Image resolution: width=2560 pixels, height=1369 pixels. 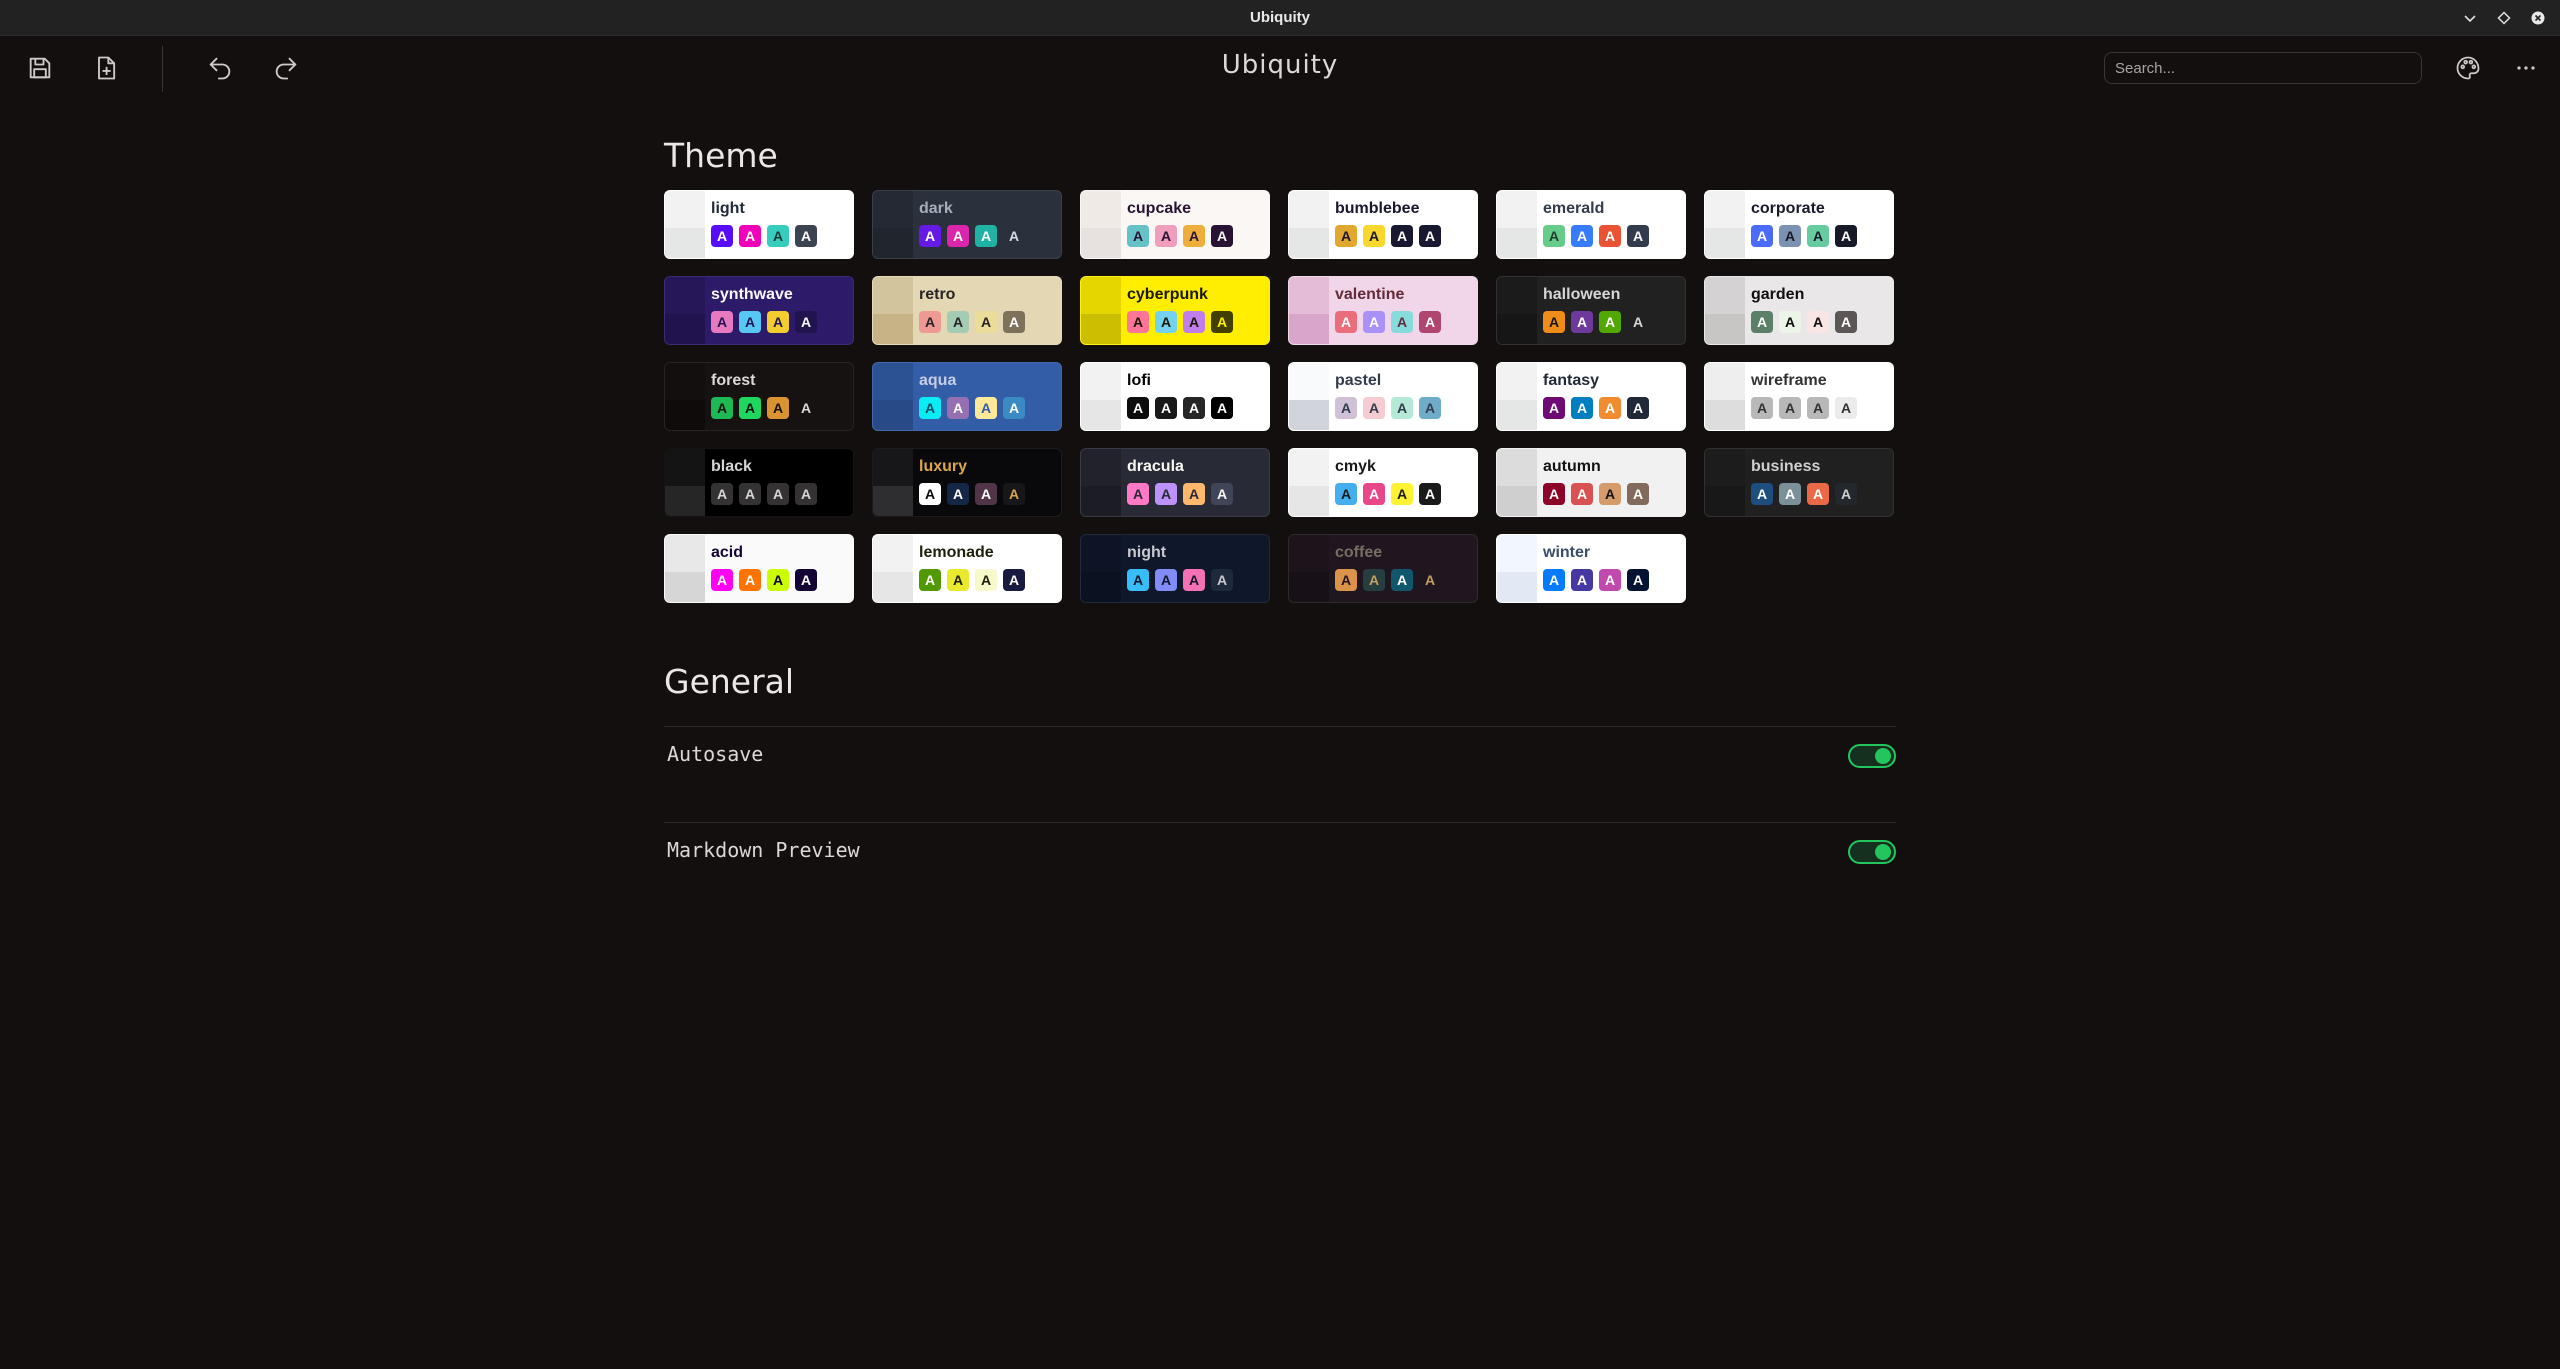 I want to click on theme-card-cmyk: cmyk A A A A, so click(x=1383, y=482).